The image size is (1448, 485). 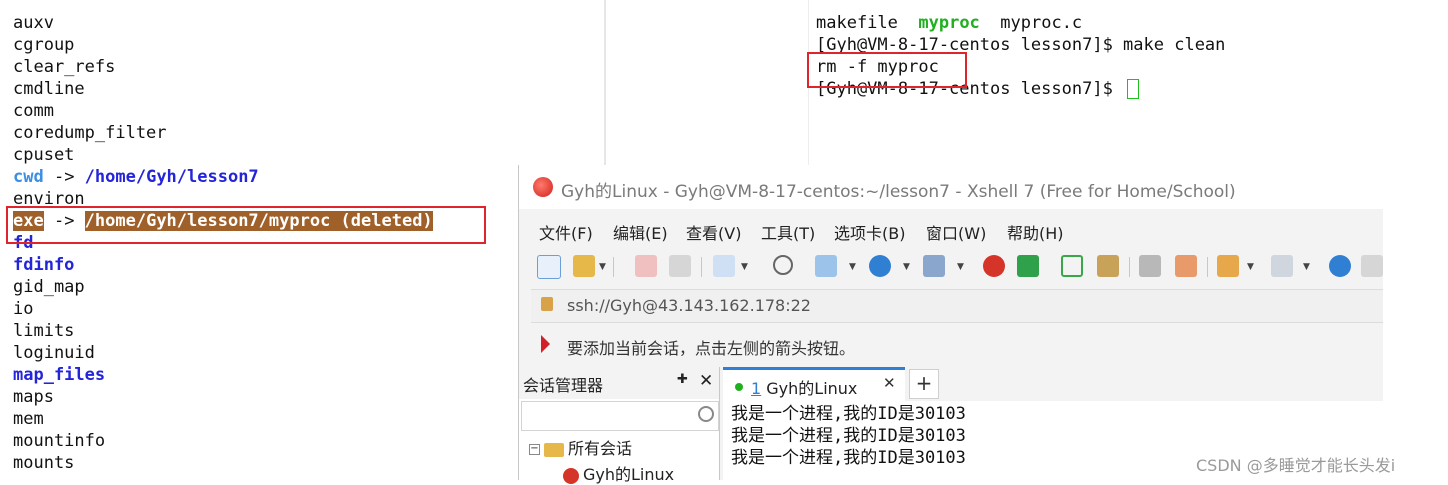 I want to click on new-tab-button: +, so click(x=924, y=384).